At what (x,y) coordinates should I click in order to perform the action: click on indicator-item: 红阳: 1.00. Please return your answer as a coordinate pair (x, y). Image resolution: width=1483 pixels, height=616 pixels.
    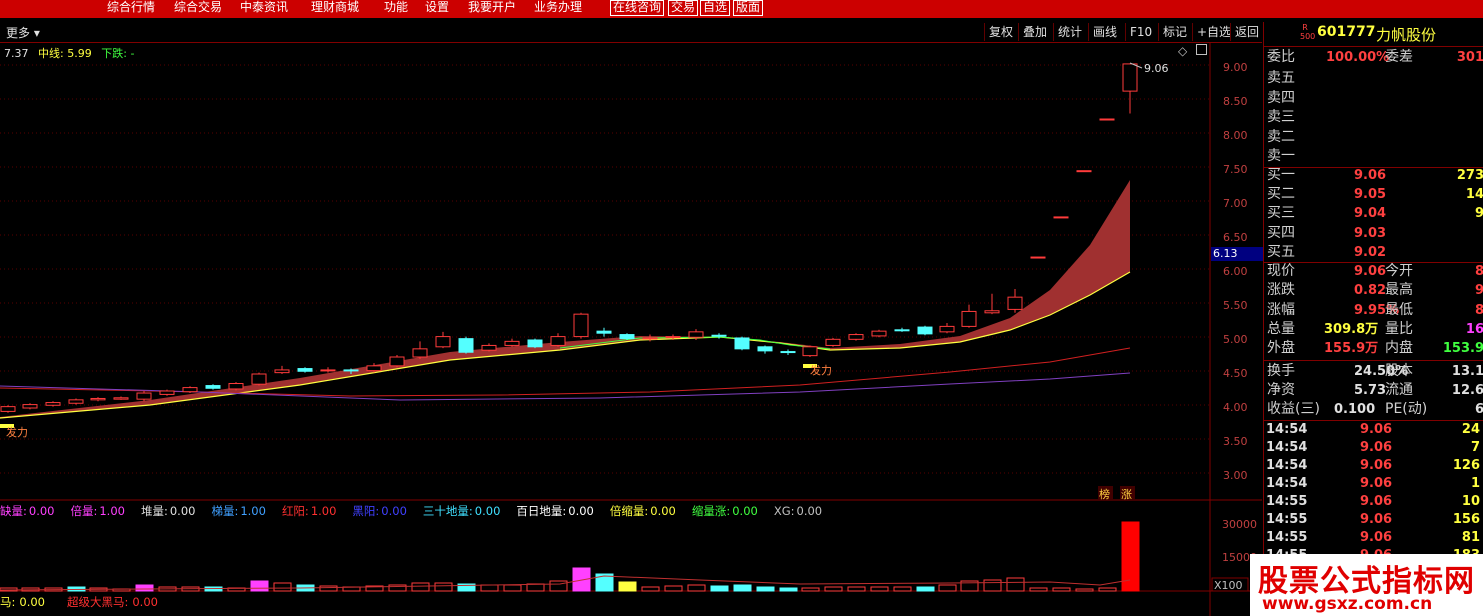
    Looking at the image, I should click on (313, 511).